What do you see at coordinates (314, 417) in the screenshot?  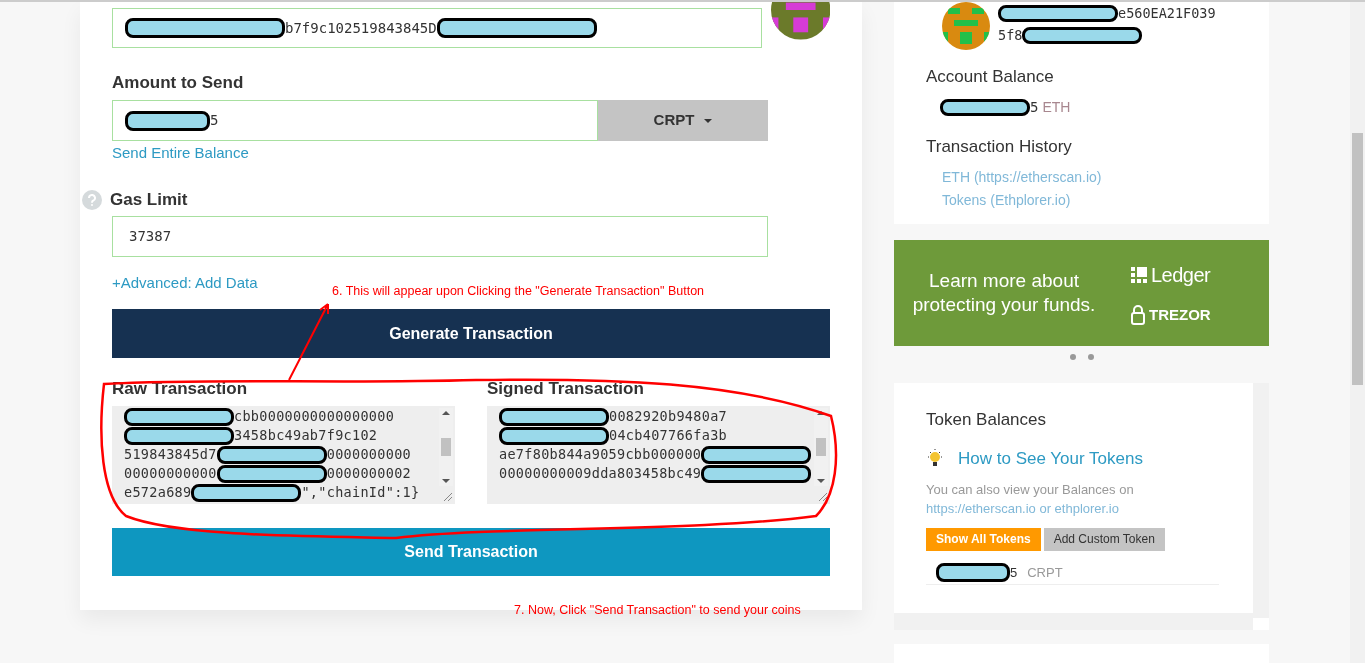 I see `value-text: cbb0000000000000000` at bounding box center [314, 417].